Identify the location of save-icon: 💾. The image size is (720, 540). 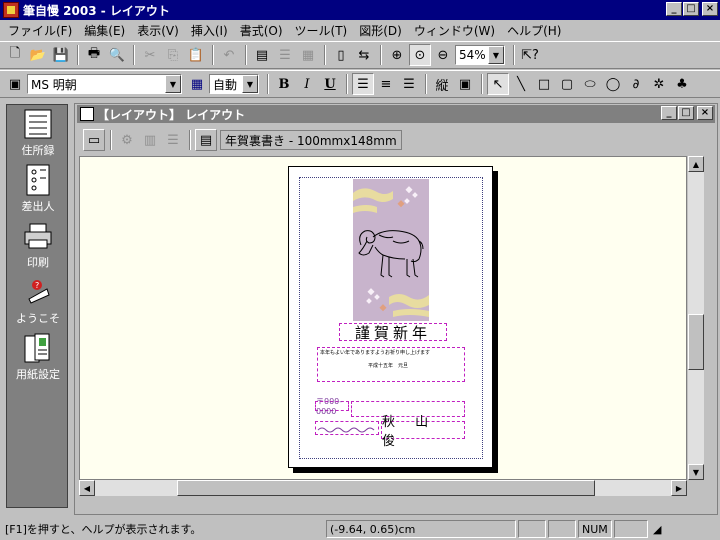
(61, 55).